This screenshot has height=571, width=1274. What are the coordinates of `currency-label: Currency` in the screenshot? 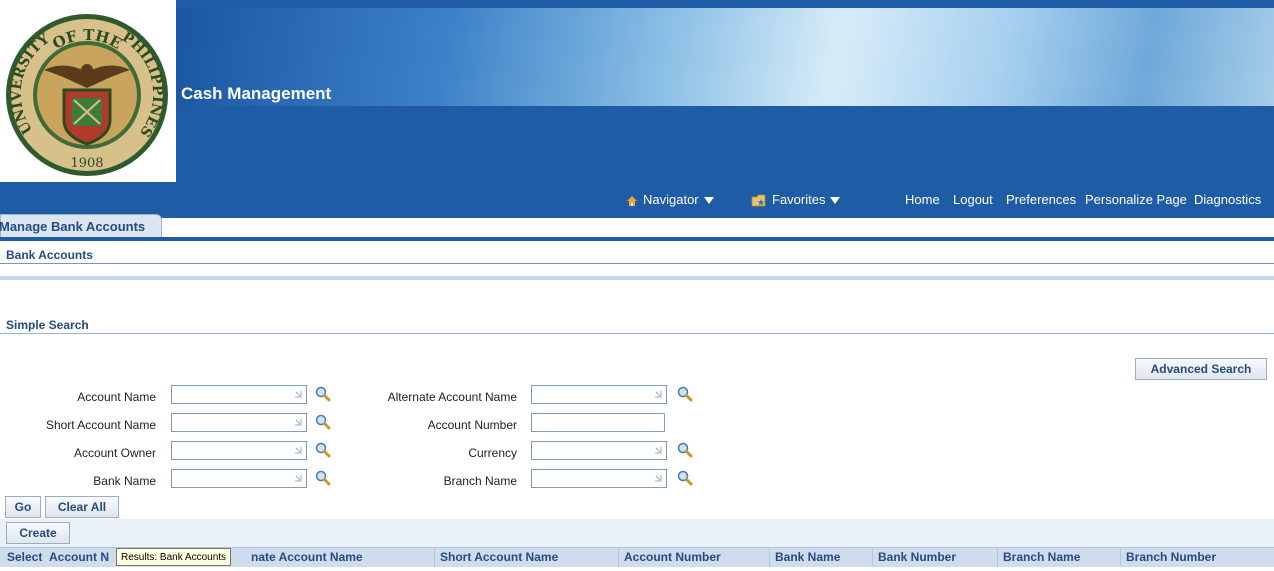 It's located at (492, 453).